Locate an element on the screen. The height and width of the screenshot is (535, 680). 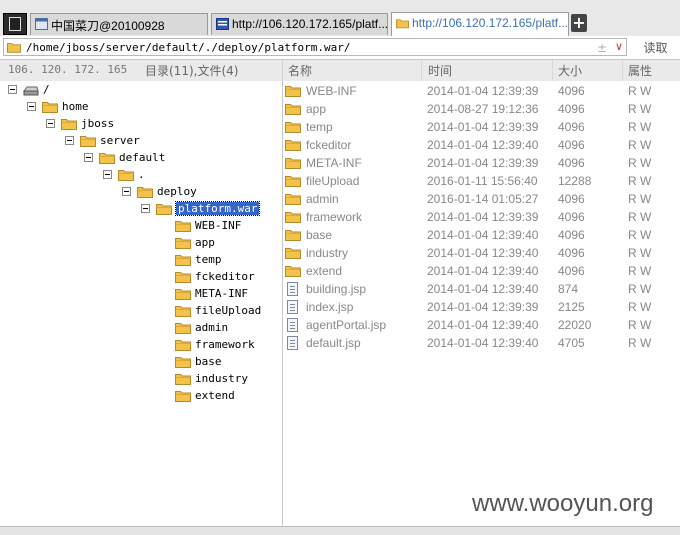
tree-item-label: / is located at coordinates (46, 89).